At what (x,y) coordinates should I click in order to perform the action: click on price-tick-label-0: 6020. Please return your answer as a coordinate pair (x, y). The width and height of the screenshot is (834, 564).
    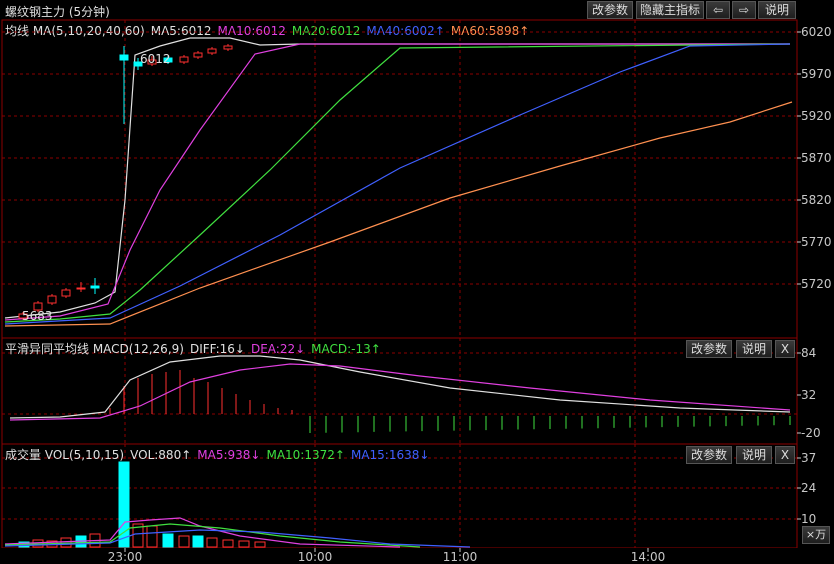
    Looking at the image, I should click on (816, 32).